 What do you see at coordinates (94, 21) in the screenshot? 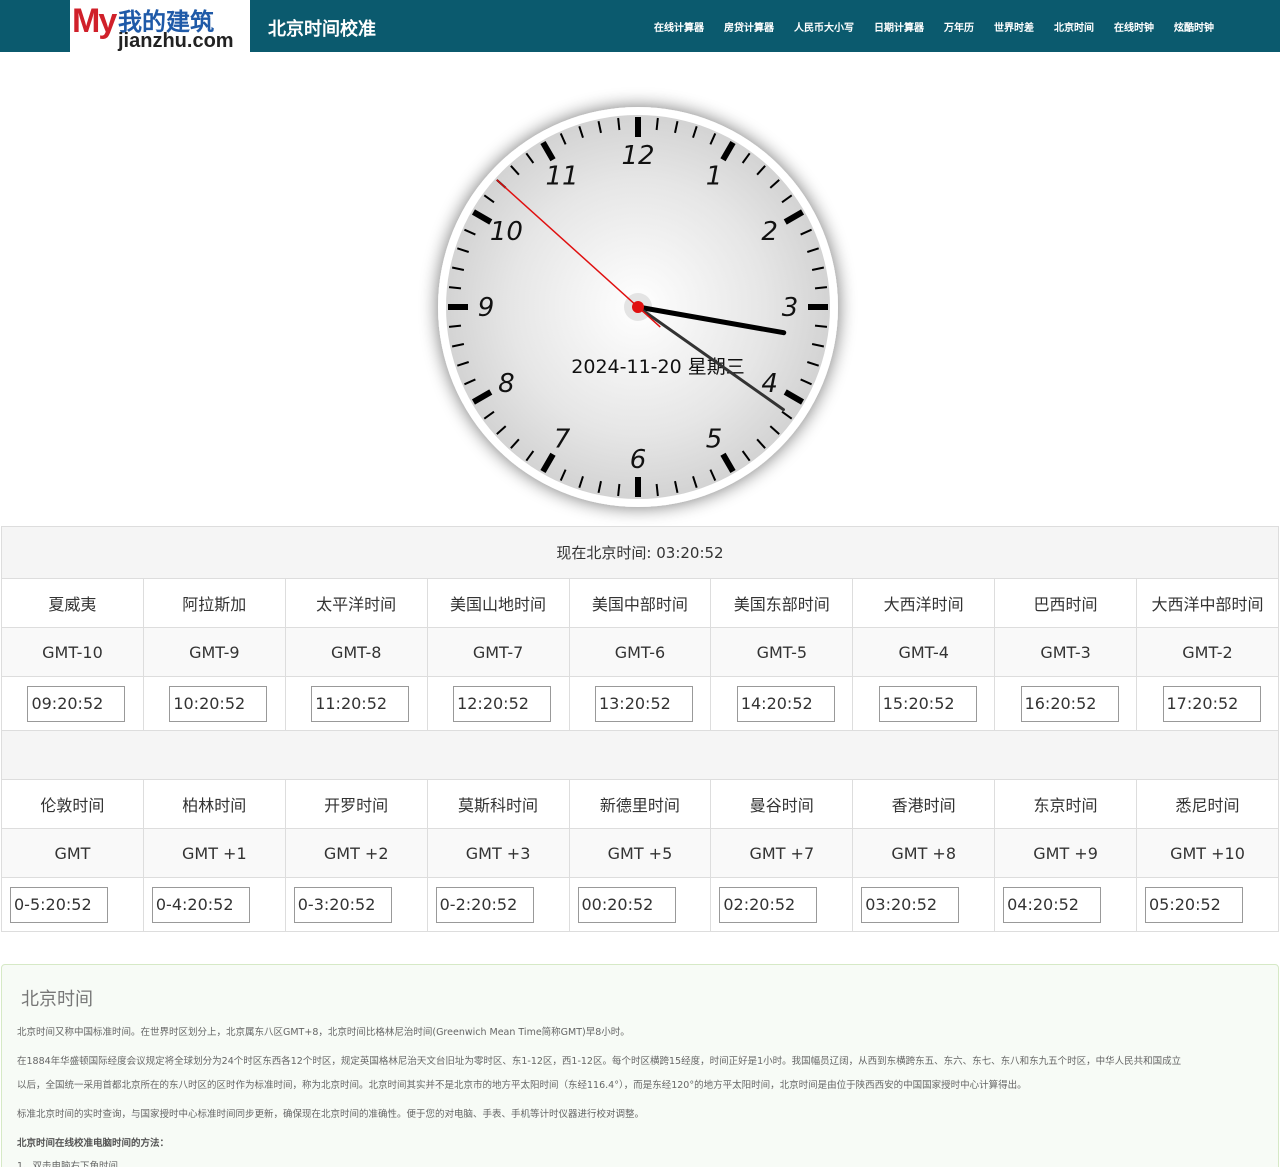
I see `logo-my-text: My` at bounding box center [94, 21].